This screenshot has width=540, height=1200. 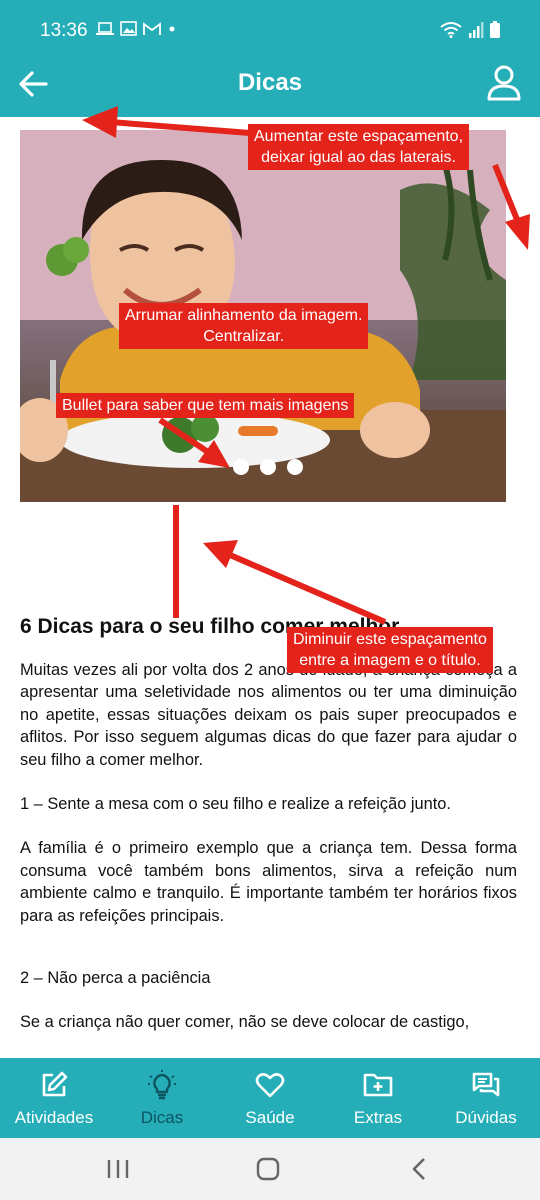 I want to click on carousel-indicators, so click(x=268, y=467).